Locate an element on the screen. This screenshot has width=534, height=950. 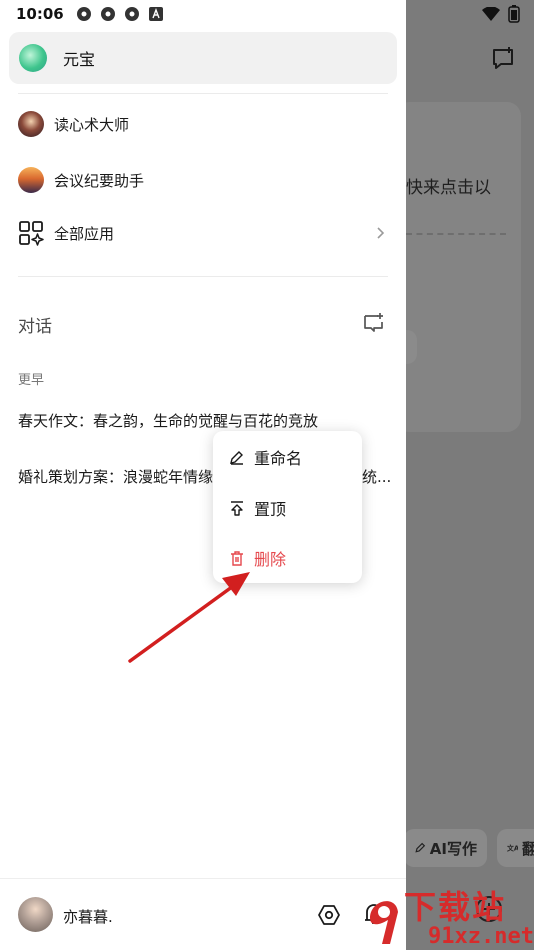
app-item-label: 全部应用 is located at coordinates (84, 233).